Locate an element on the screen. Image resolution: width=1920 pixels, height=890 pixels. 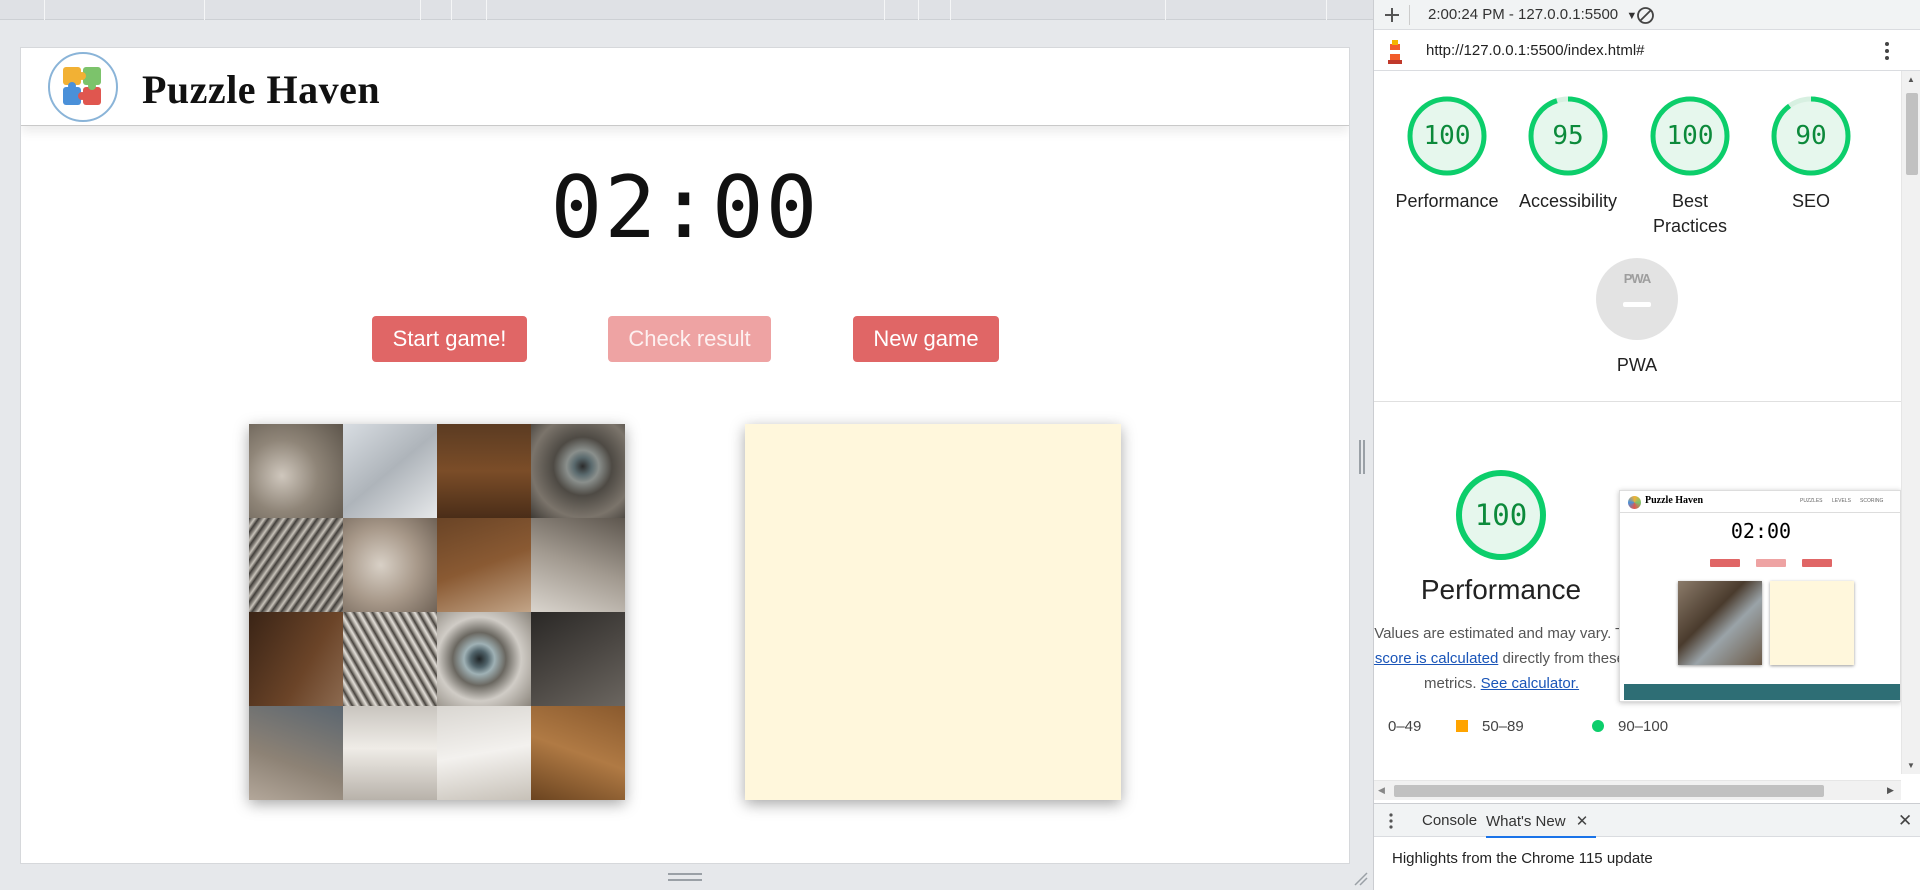
resize-corner-icon is located at coordinates (1360, 878).